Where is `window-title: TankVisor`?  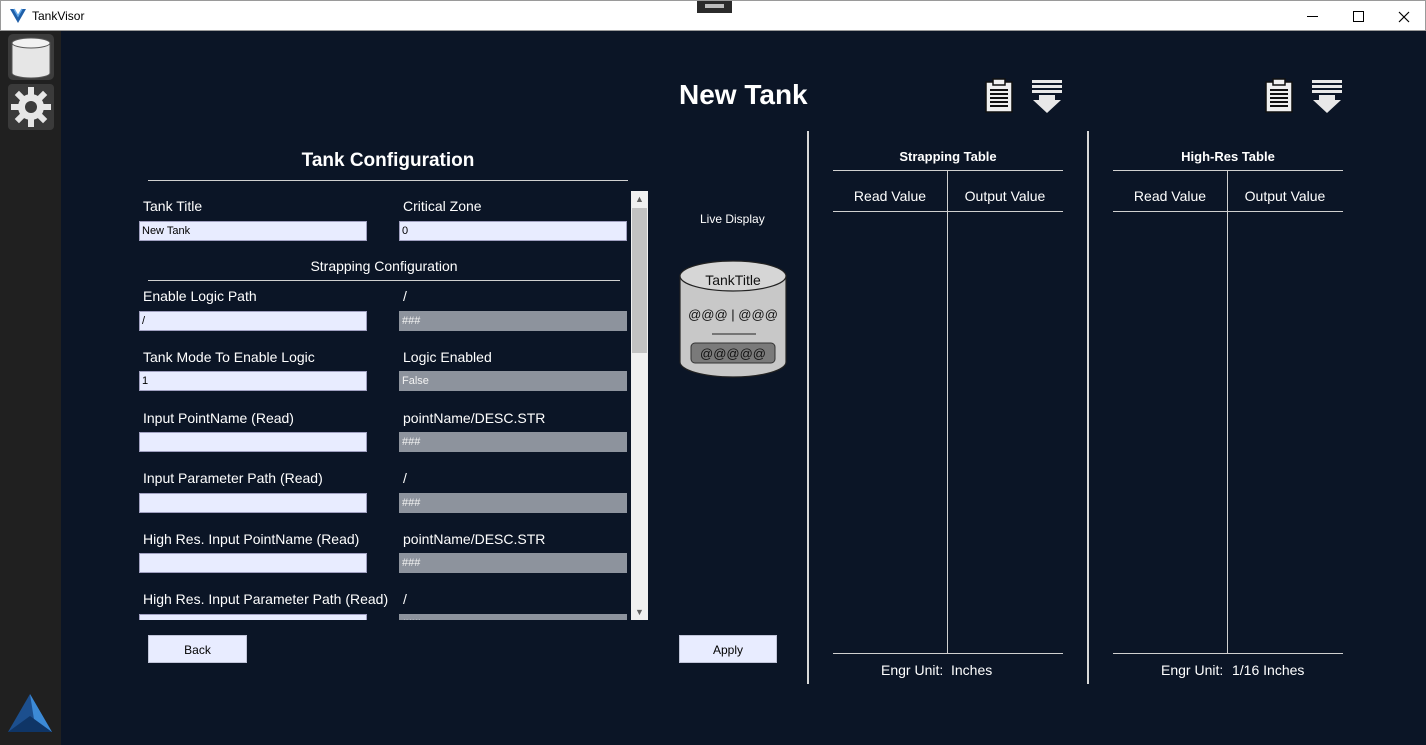 window-title: TankVisor is located at coordinates (58, 16).